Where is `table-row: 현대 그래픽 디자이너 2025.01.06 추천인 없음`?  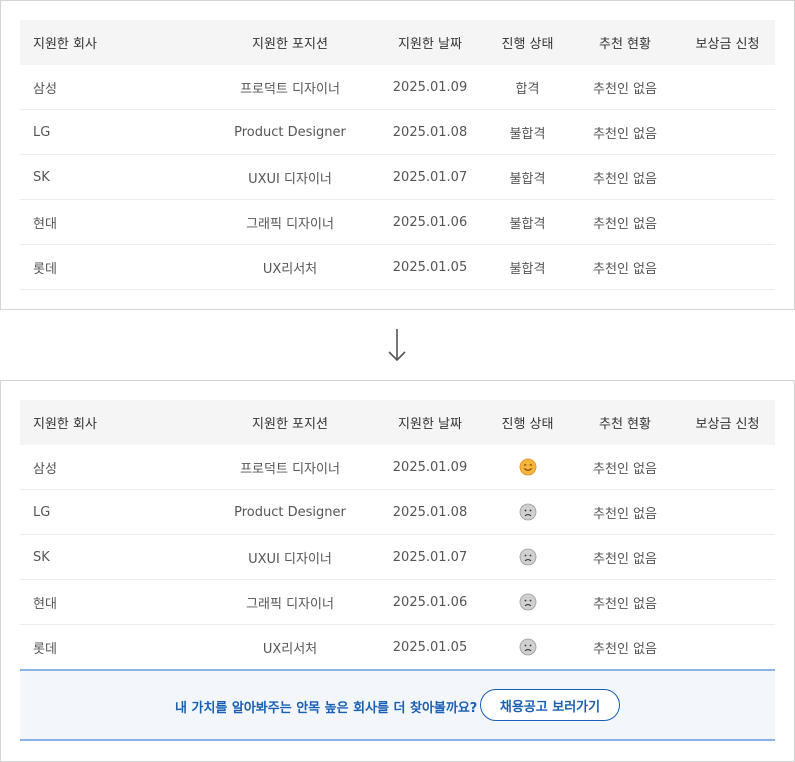 table-row: 현대 그래픽 디자이너 2025.01.06 추천인 없음 is located at coordinates (397, 602).